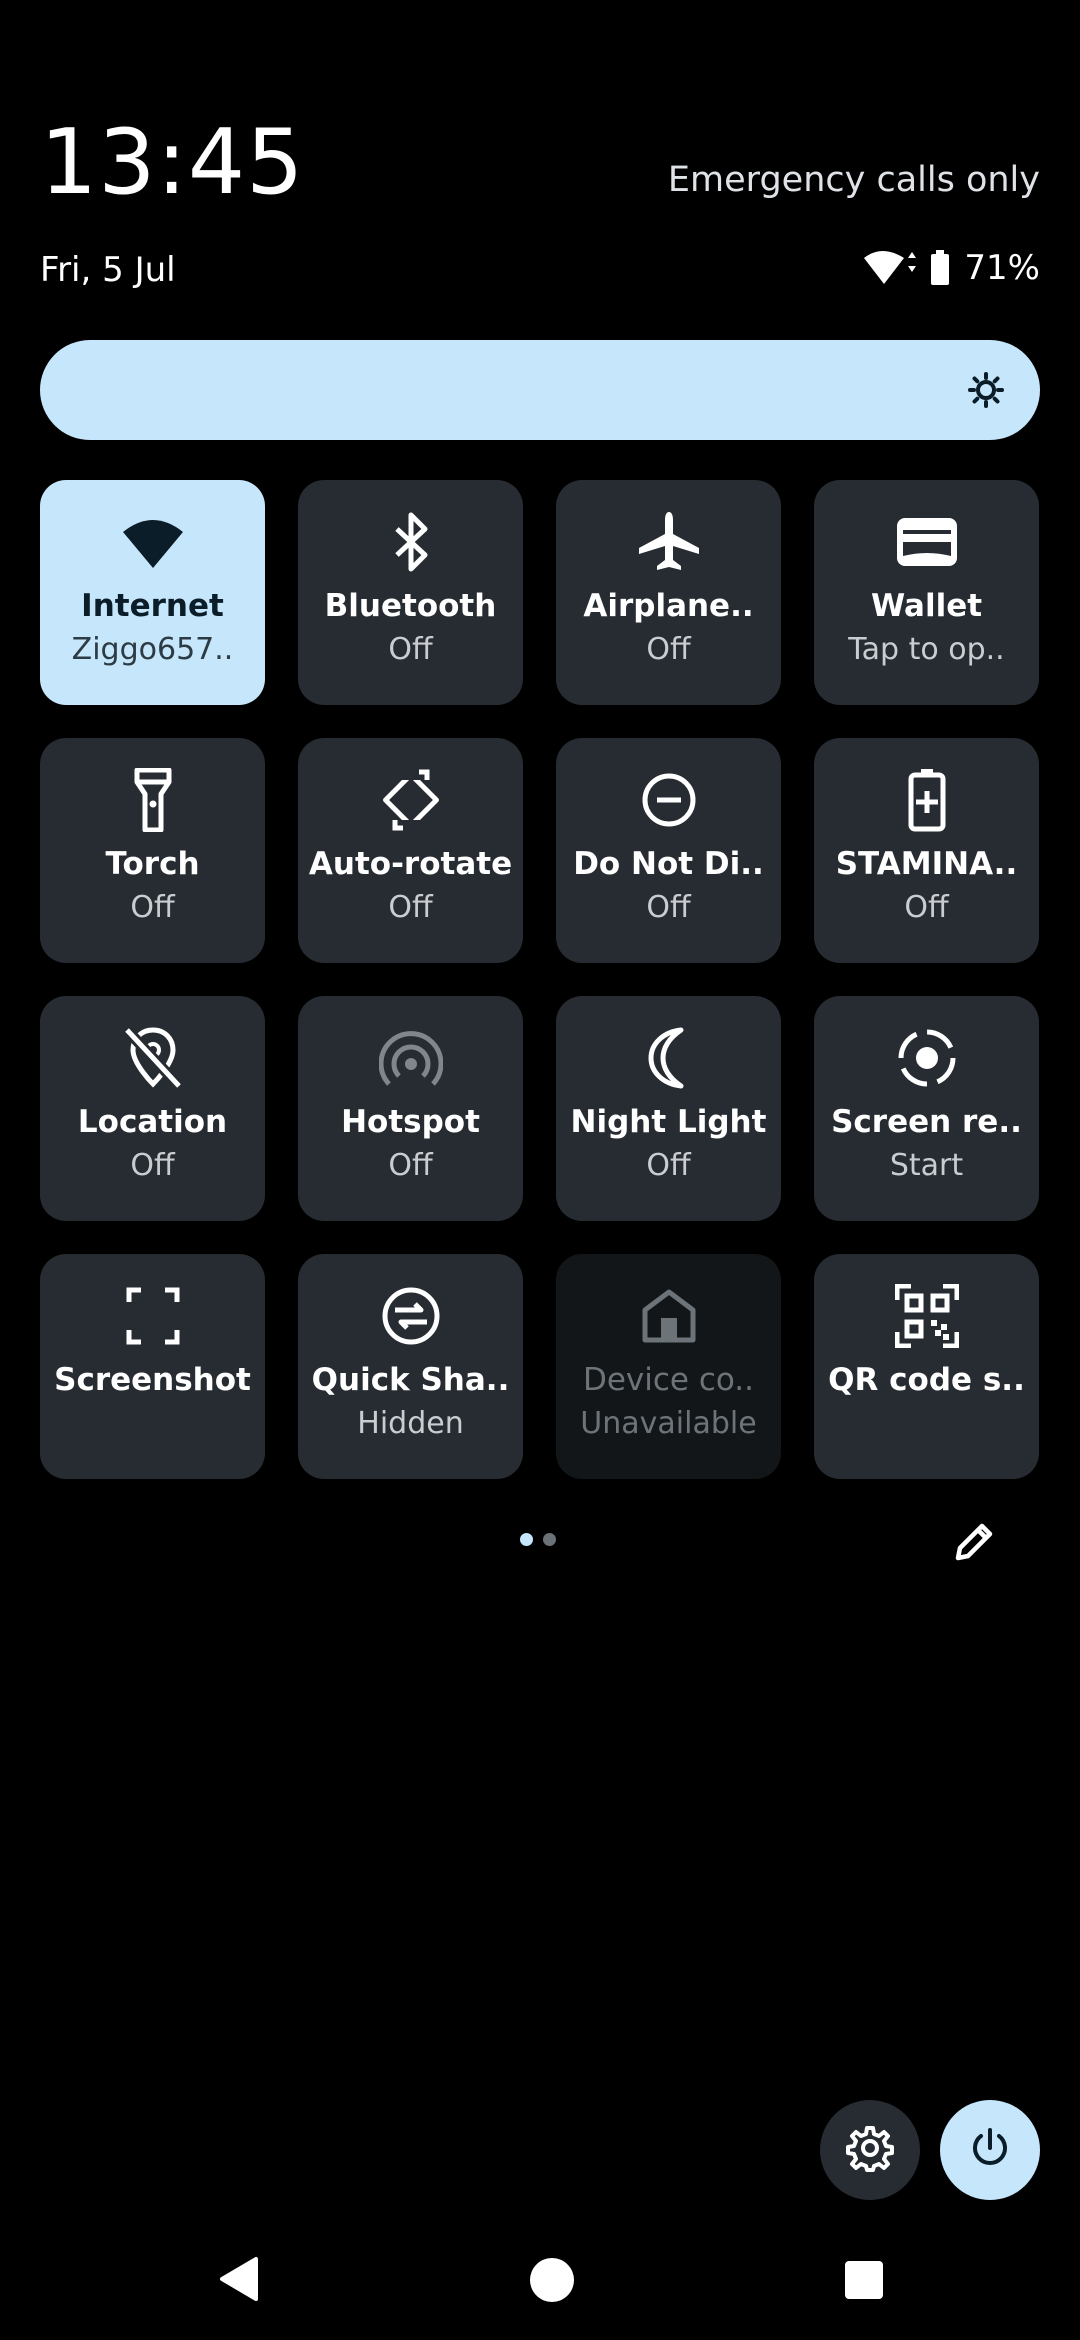 This screenshot has height=2340, width=1080. I want to click on moon-icon, so click(669, 1058).